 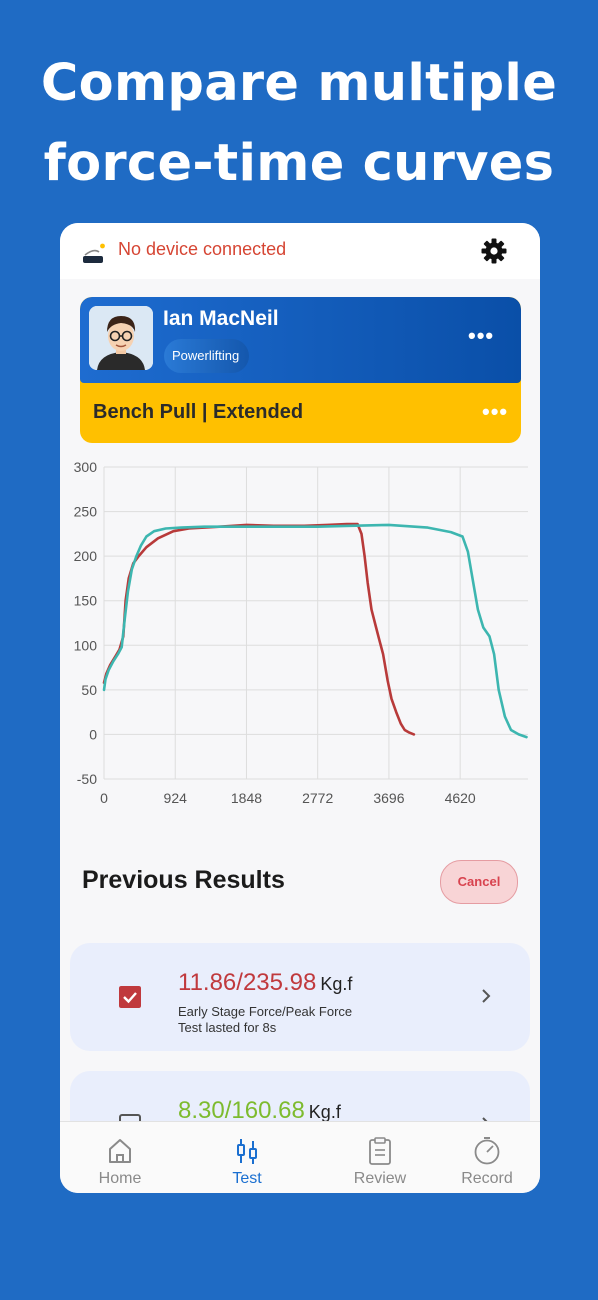 I want to click on home-icon, so click(x=120, y=1151).